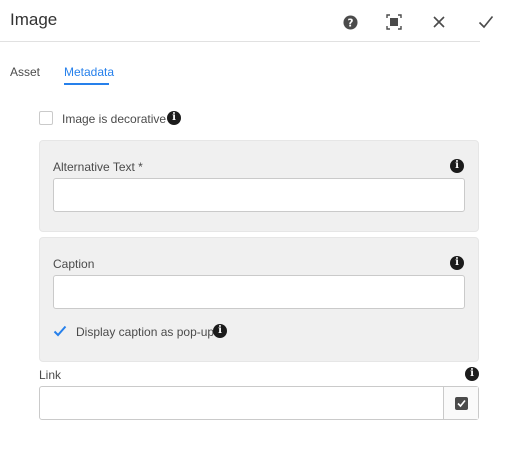 This screenshot has height=455, width=512. What do you see at coordinates (114, 119) in the screenshot?
I see `decorative-label: Image is decorative` at bounding box center [114, 119].